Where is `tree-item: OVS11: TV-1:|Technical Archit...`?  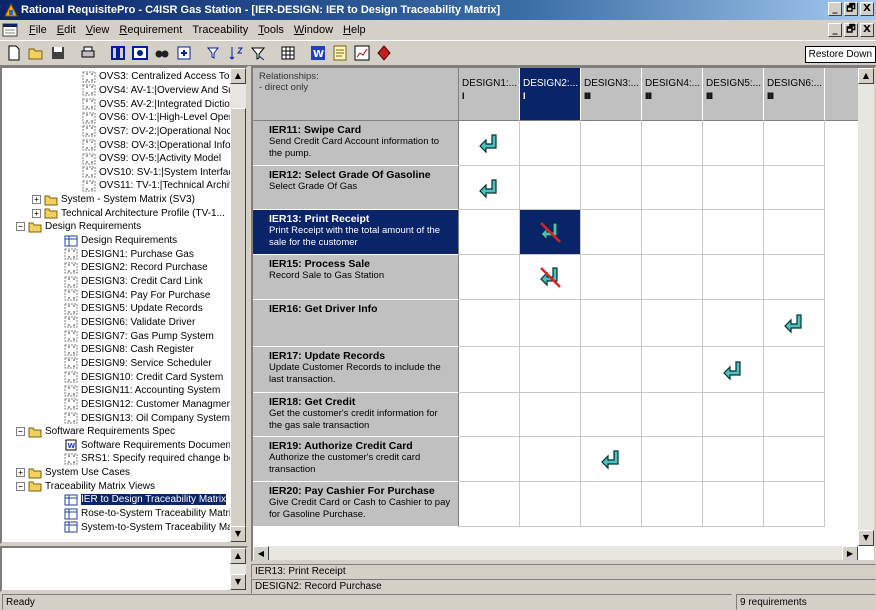 tree-item: OVS11: TV-1:|Technical Archit... is located at coordinates (157, 186).